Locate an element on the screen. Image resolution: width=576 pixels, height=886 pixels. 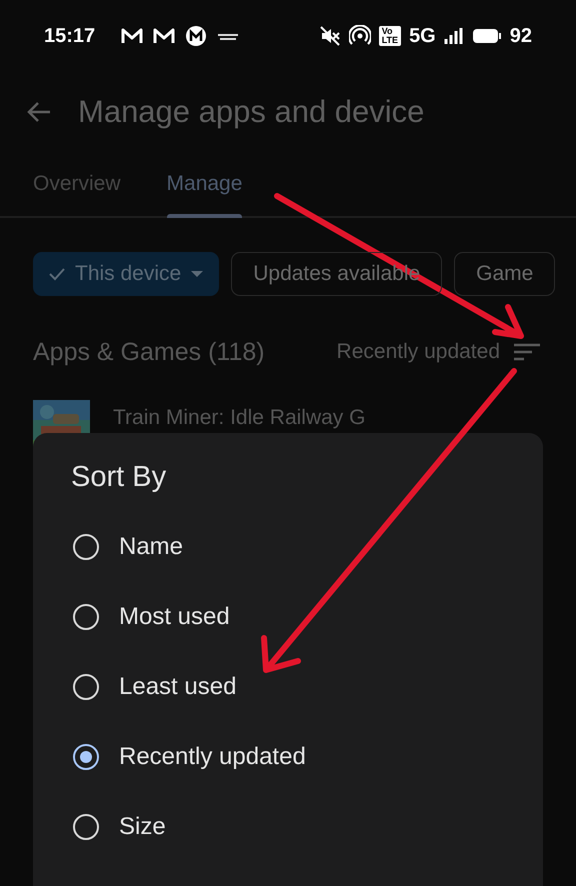
dropdown-caret-icon is located at coordinates (197, 274).